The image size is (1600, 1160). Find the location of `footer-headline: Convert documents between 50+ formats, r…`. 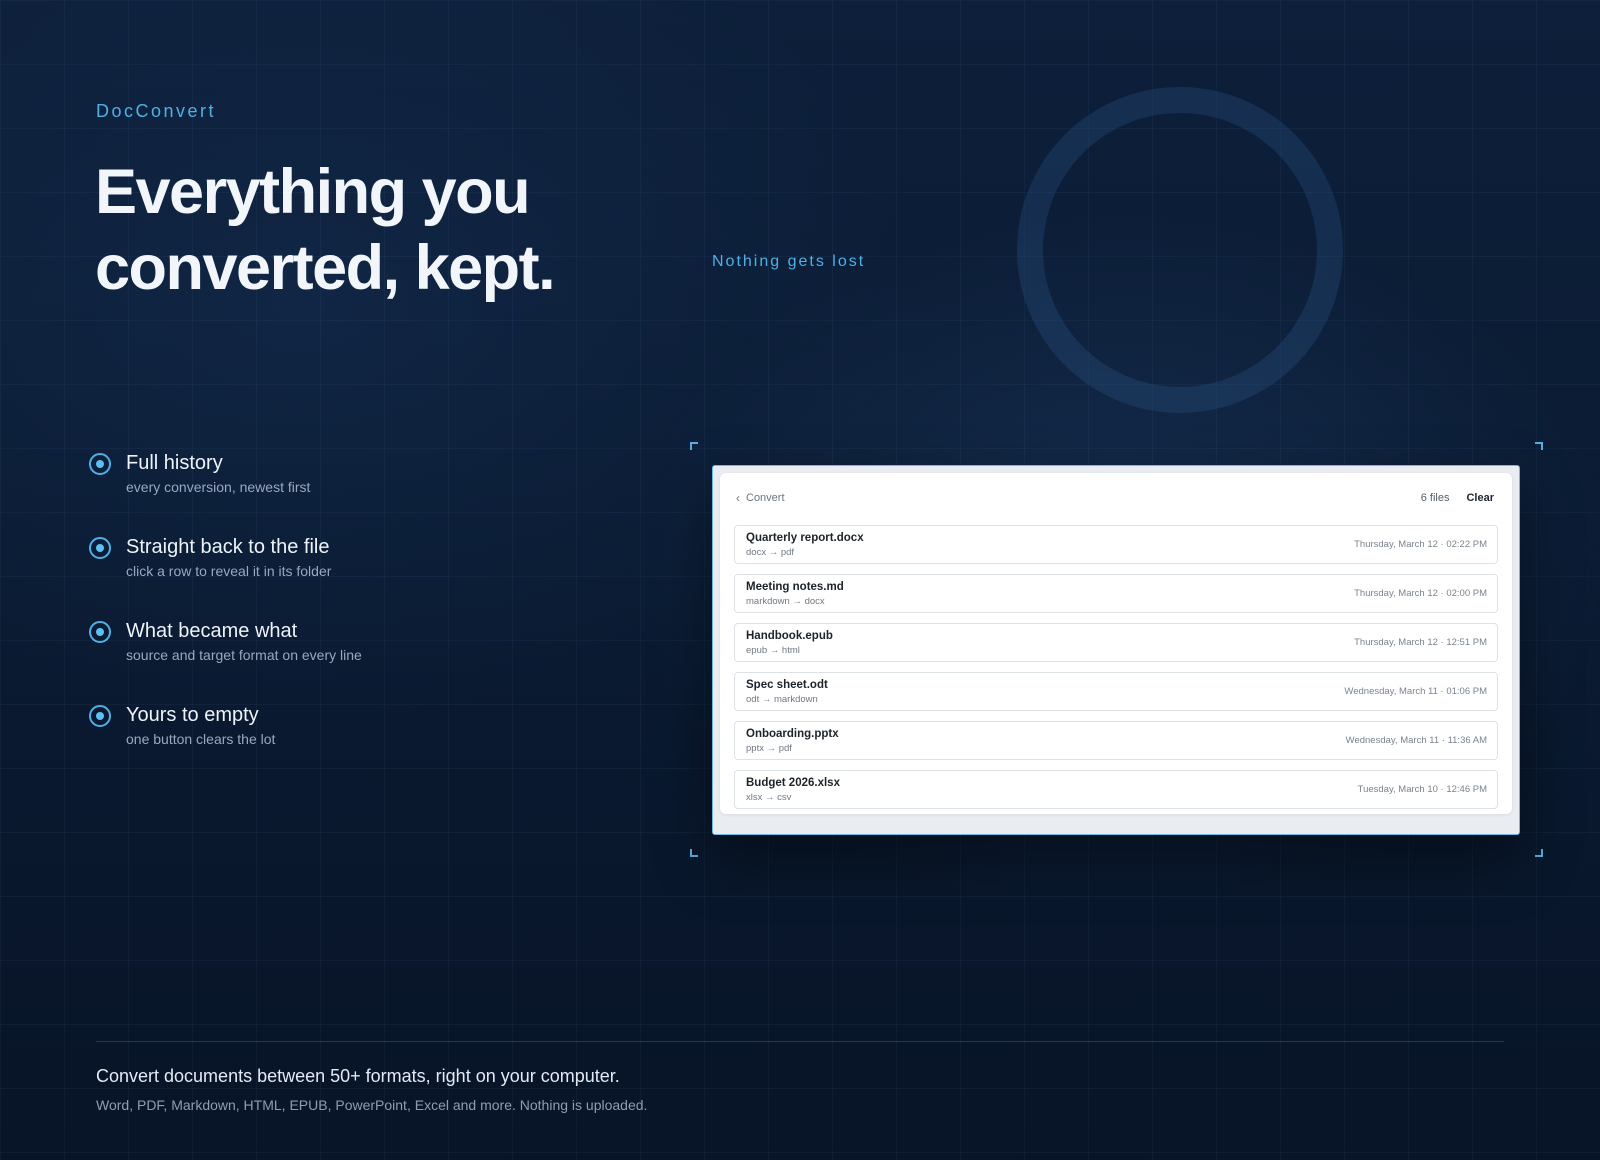

footer-headline: Convert documents between 50+ formats, r… is located at coordinates (358, 1076).